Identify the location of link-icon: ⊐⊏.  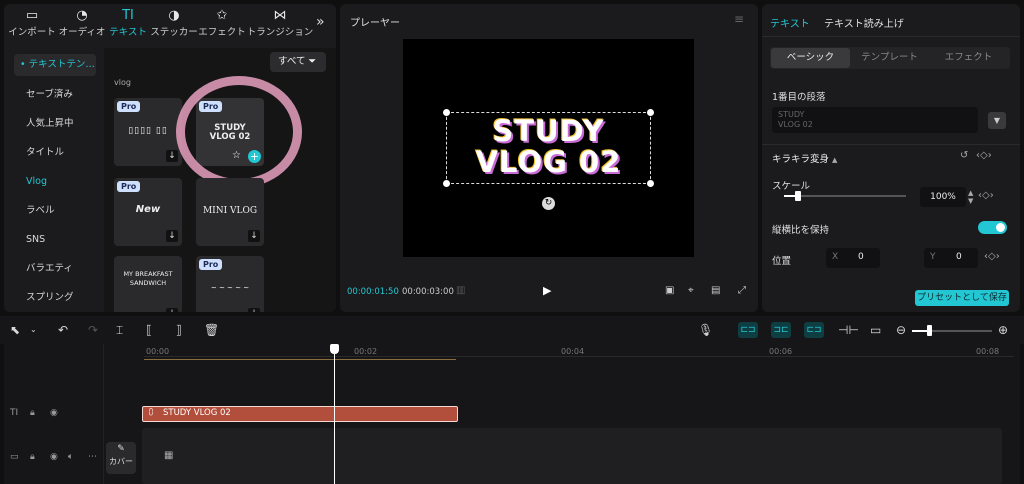
(781, 330).